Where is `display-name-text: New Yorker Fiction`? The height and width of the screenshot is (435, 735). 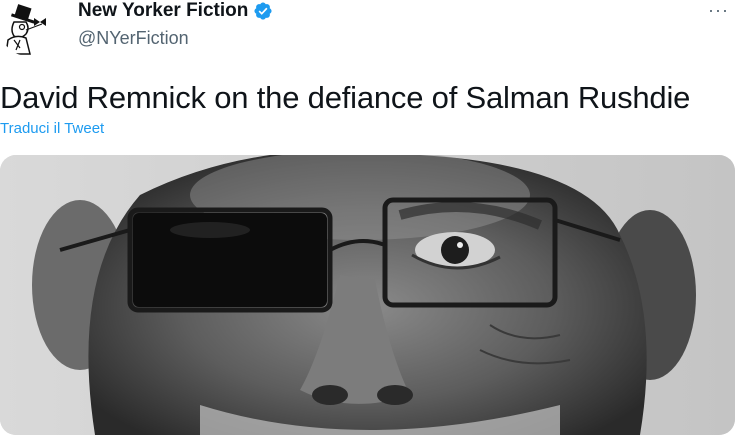 display-name-text: New Yorker Fiction is located at coordinates (163, 11).